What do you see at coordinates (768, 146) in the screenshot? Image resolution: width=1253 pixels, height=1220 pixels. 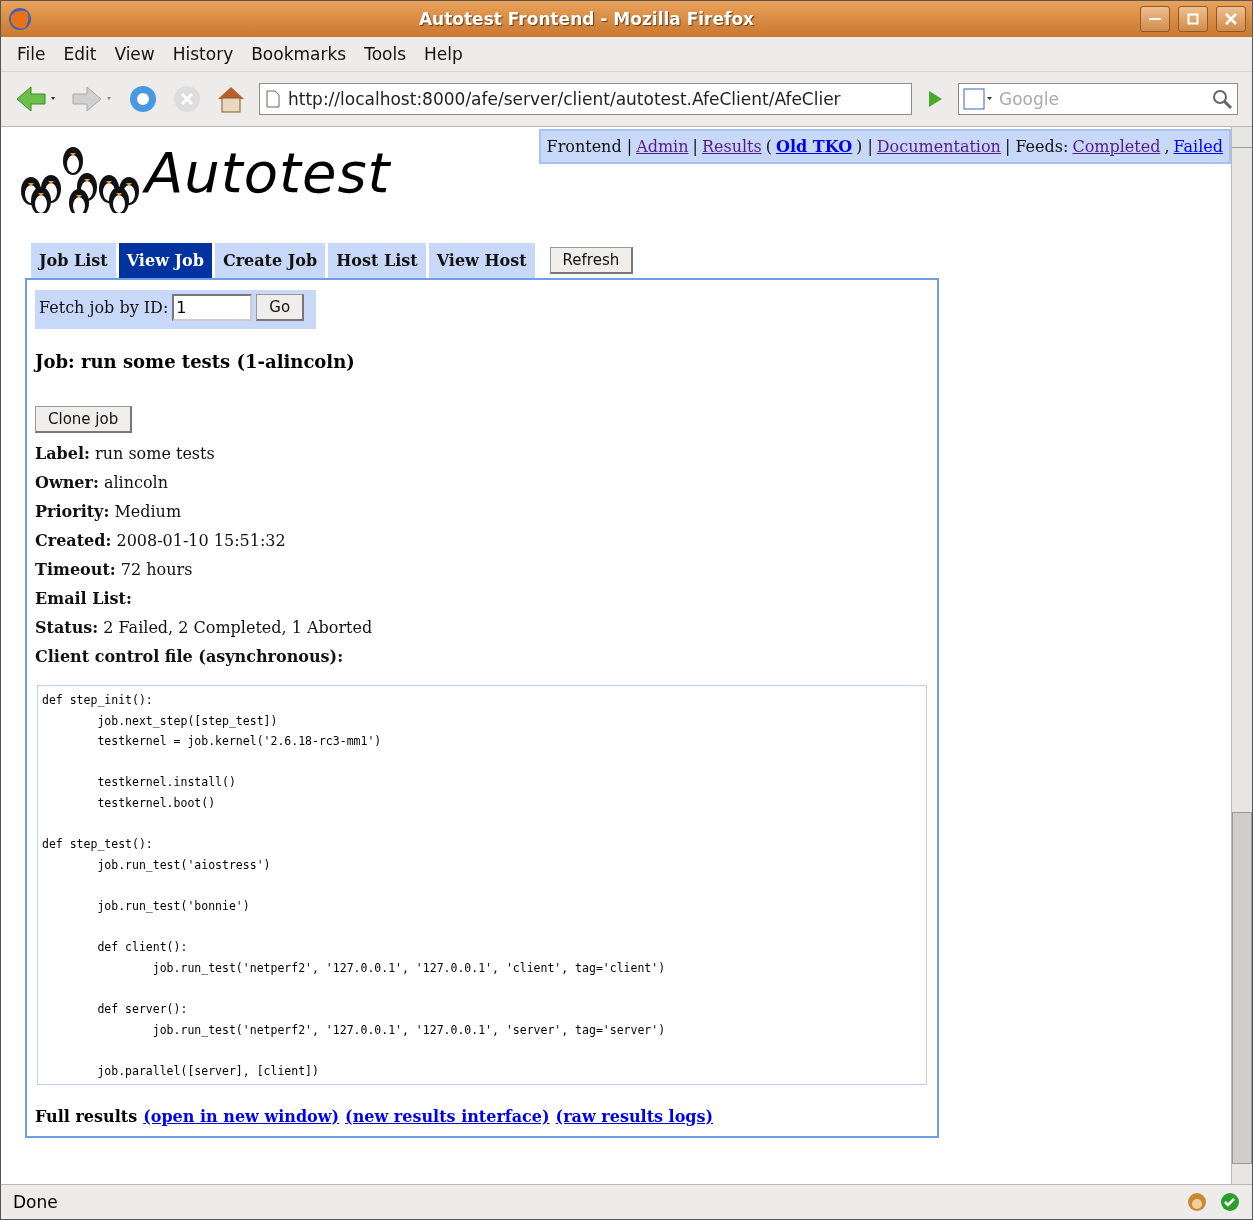 I see `header-text: (` at bounding box center [768, 146].